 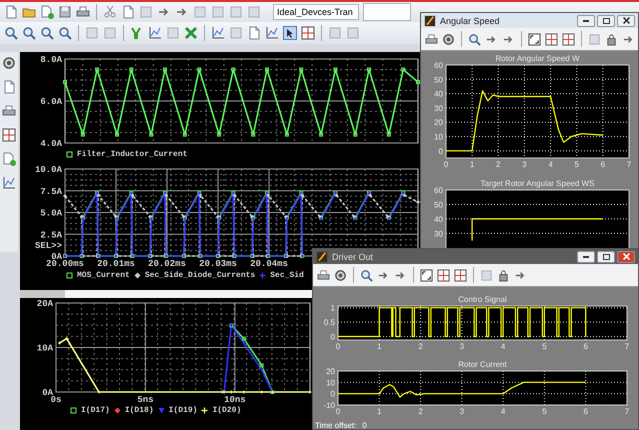 What do you see at coordinates (132, 154) in the screenshot?
I see `legend-label: Filter_Inductor_Current` at bounding box center [132, 154].